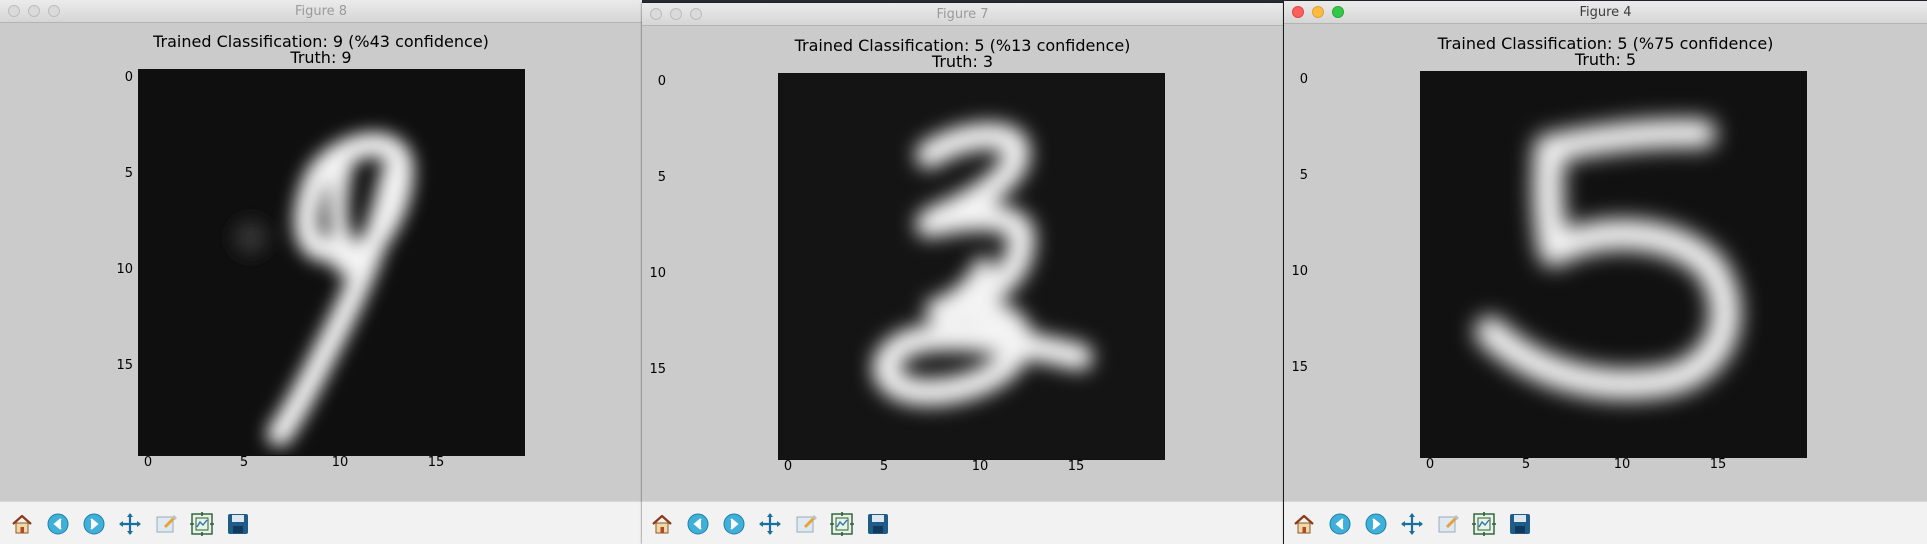  I want to click on window-titlebar: Figure 4, so click(1605, 12).